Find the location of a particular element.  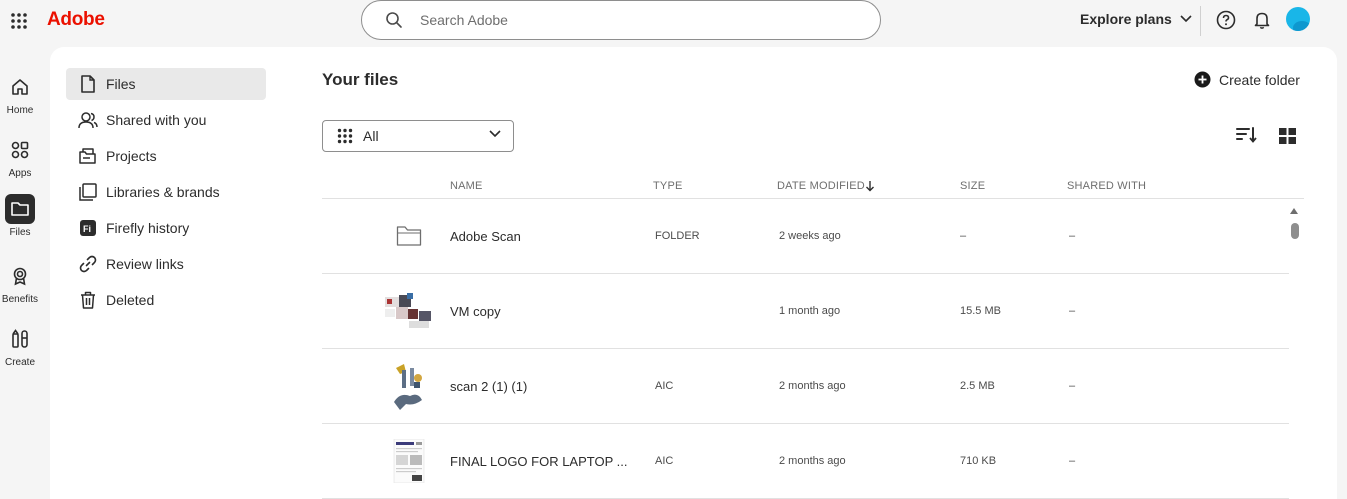

column-header-date-modified: DATE MODIFIED is located at coordinates (821, 186).